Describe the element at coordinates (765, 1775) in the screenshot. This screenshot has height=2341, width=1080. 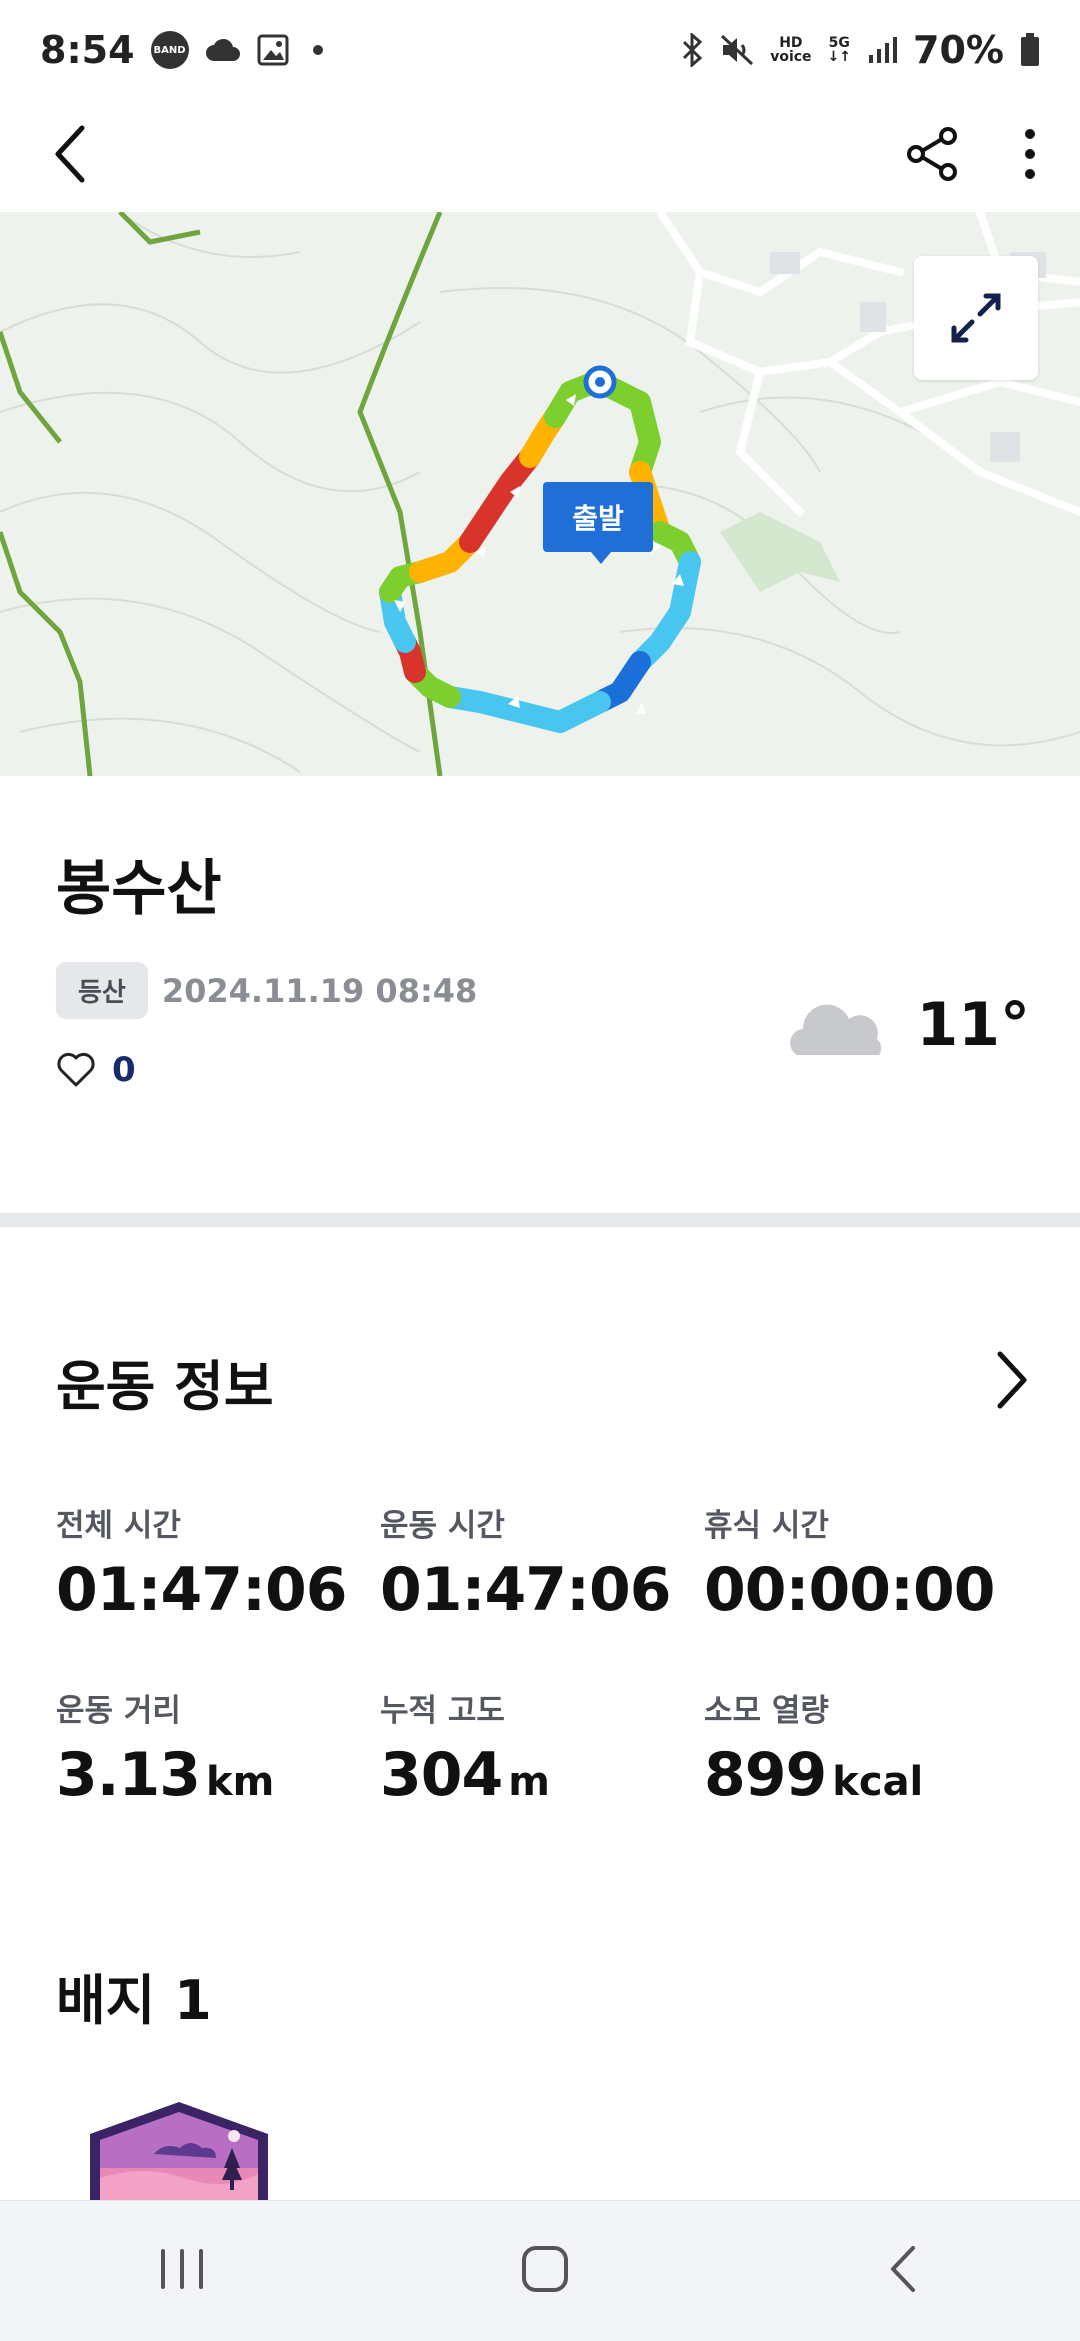
I see `stat-value: 899` at that location.